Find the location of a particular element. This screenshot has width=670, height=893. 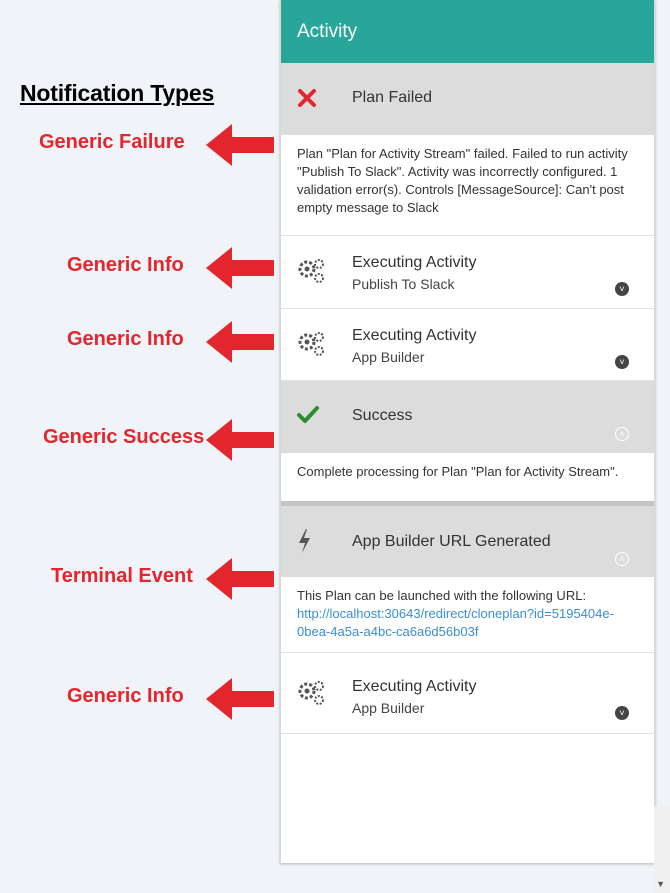

scroll-down-icon: ▼ is located at coordinates (660, 884).